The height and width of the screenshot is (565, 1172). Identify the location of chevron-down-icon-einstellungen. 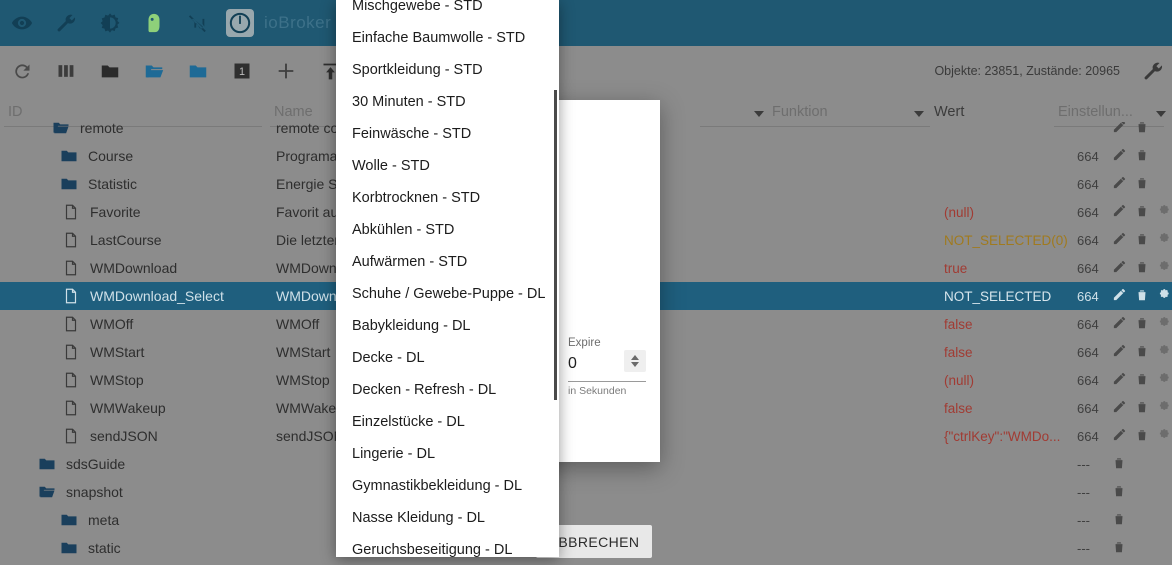
(1161, 114).